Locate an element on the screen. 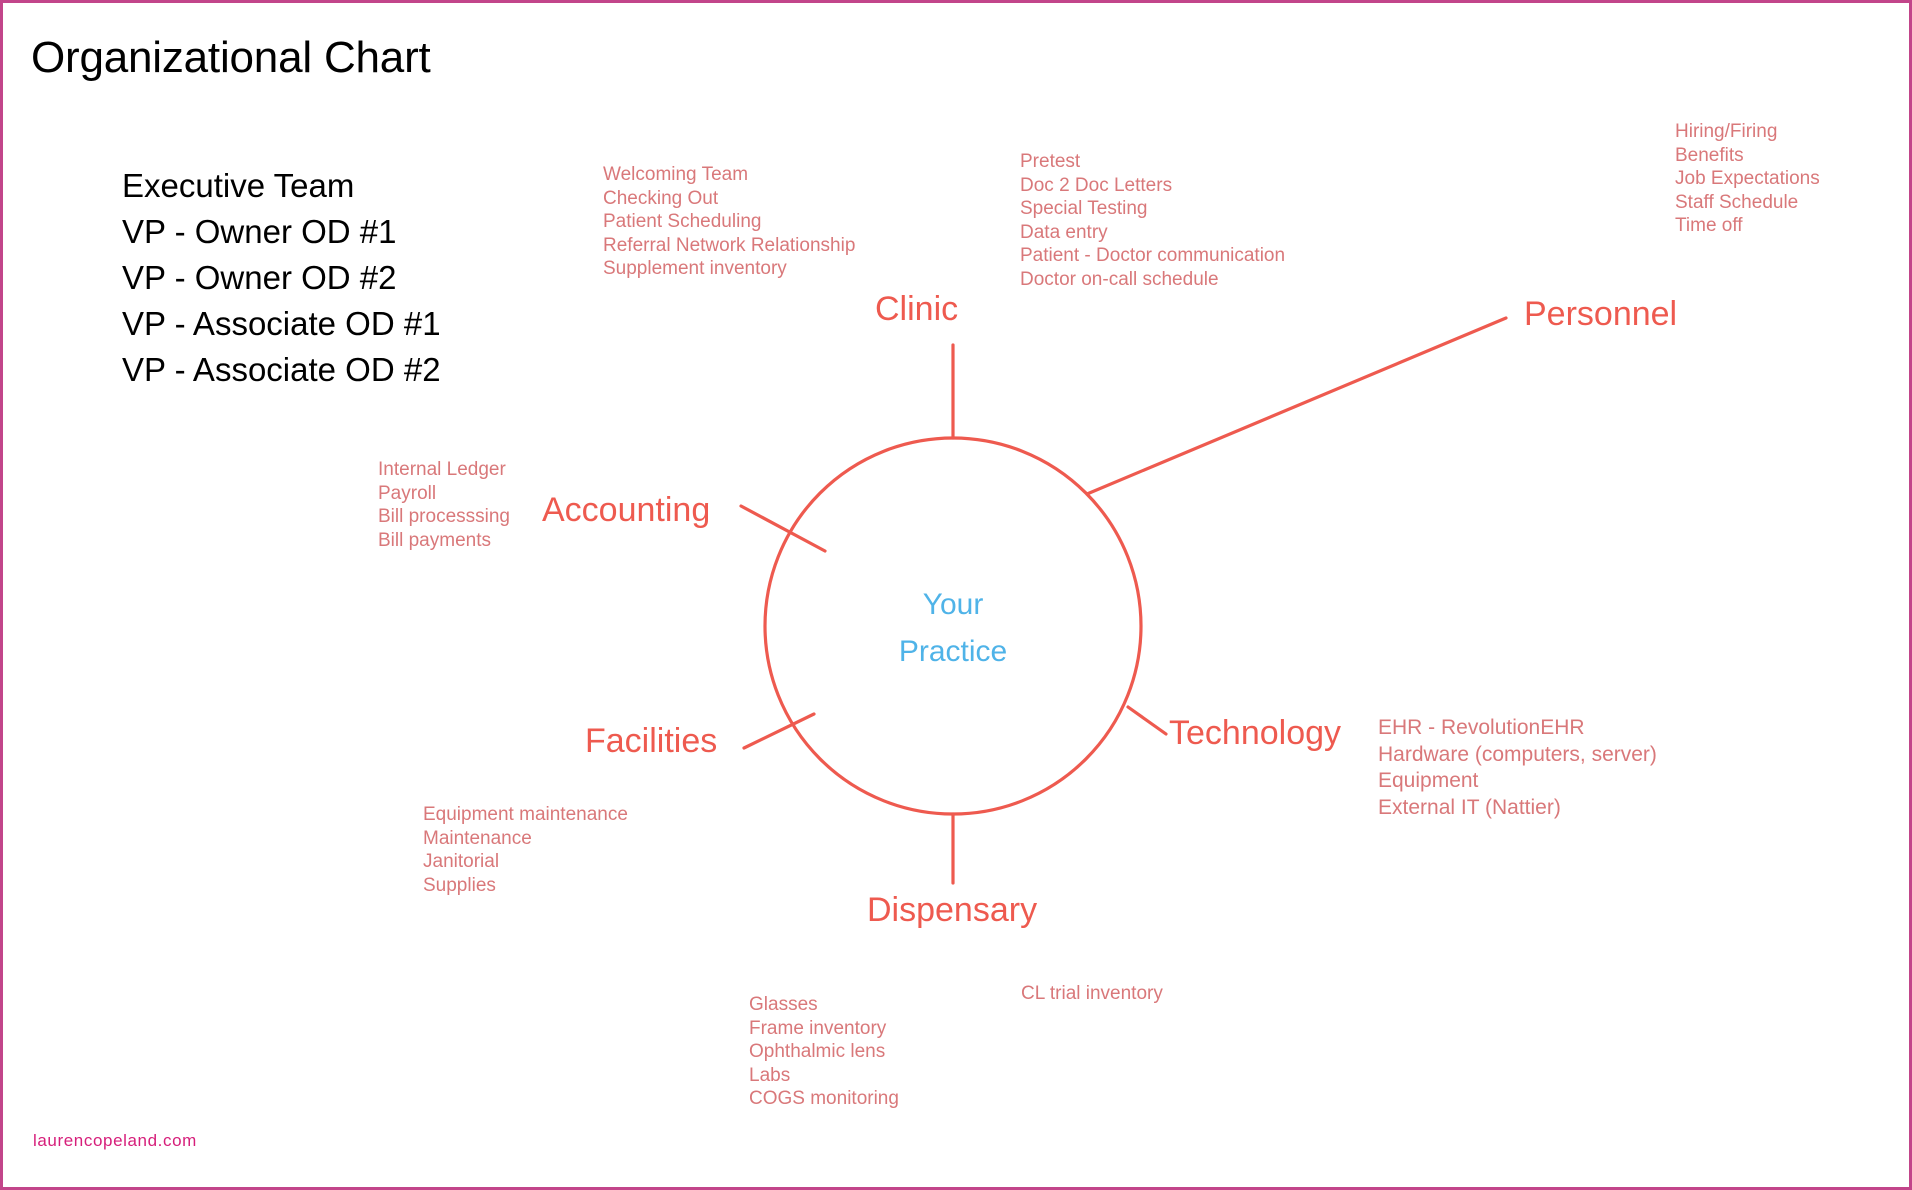  detail-item: Payroll is located at coordinates (407, 493).